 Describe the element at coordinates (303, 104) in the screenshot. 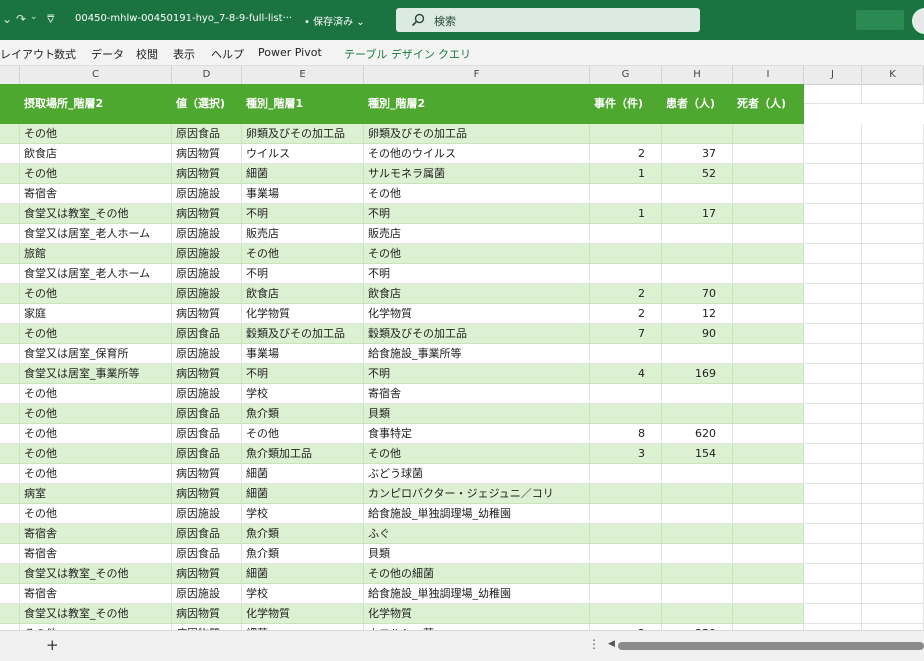

I see `table-header-cell: 種別_階層1` at that location.